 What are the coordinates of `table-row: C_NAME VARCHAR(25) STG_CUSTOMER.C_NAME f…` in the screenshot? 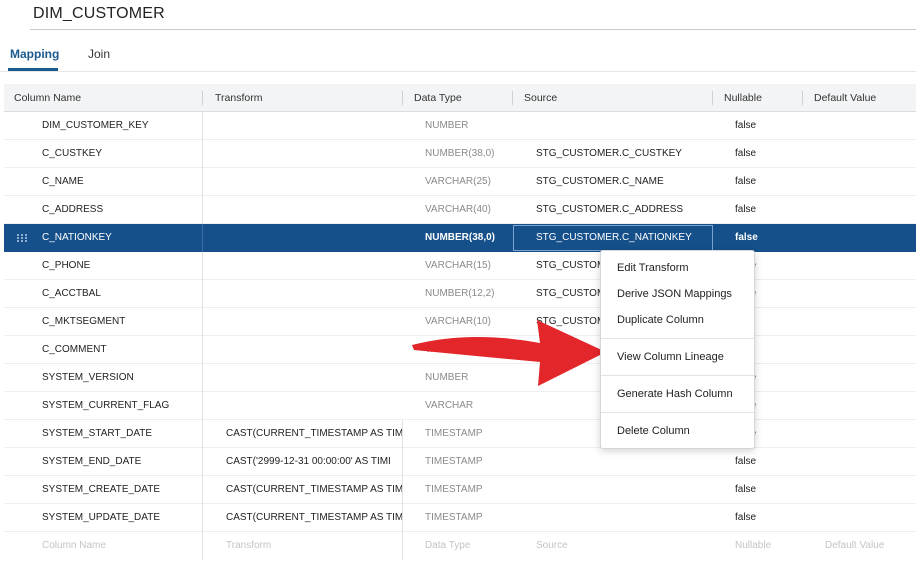 It's located at (460, 182).